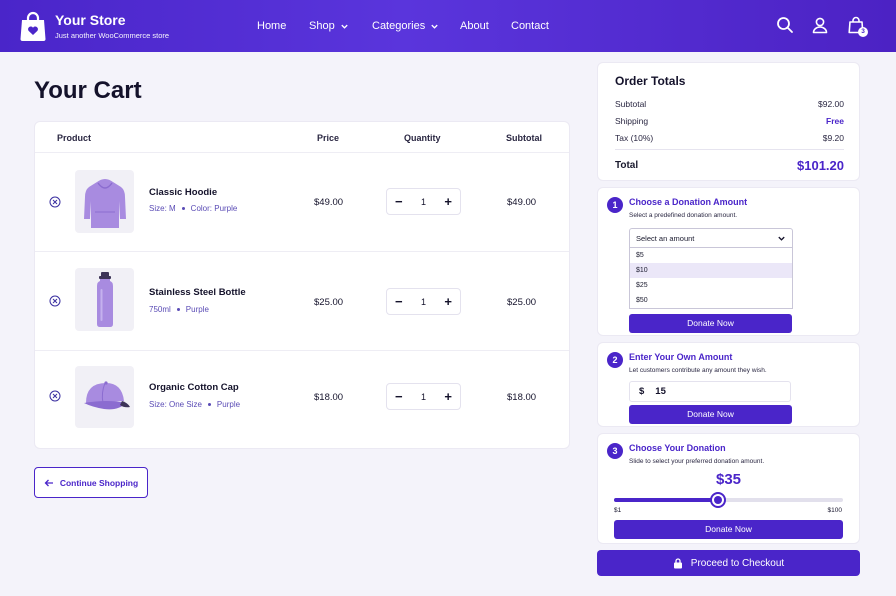 This screenshot has width=896, height=596. Describe the element at coordinates (175, 404) in the screenshot. I see `product-variant: Size: One Size` at that location.